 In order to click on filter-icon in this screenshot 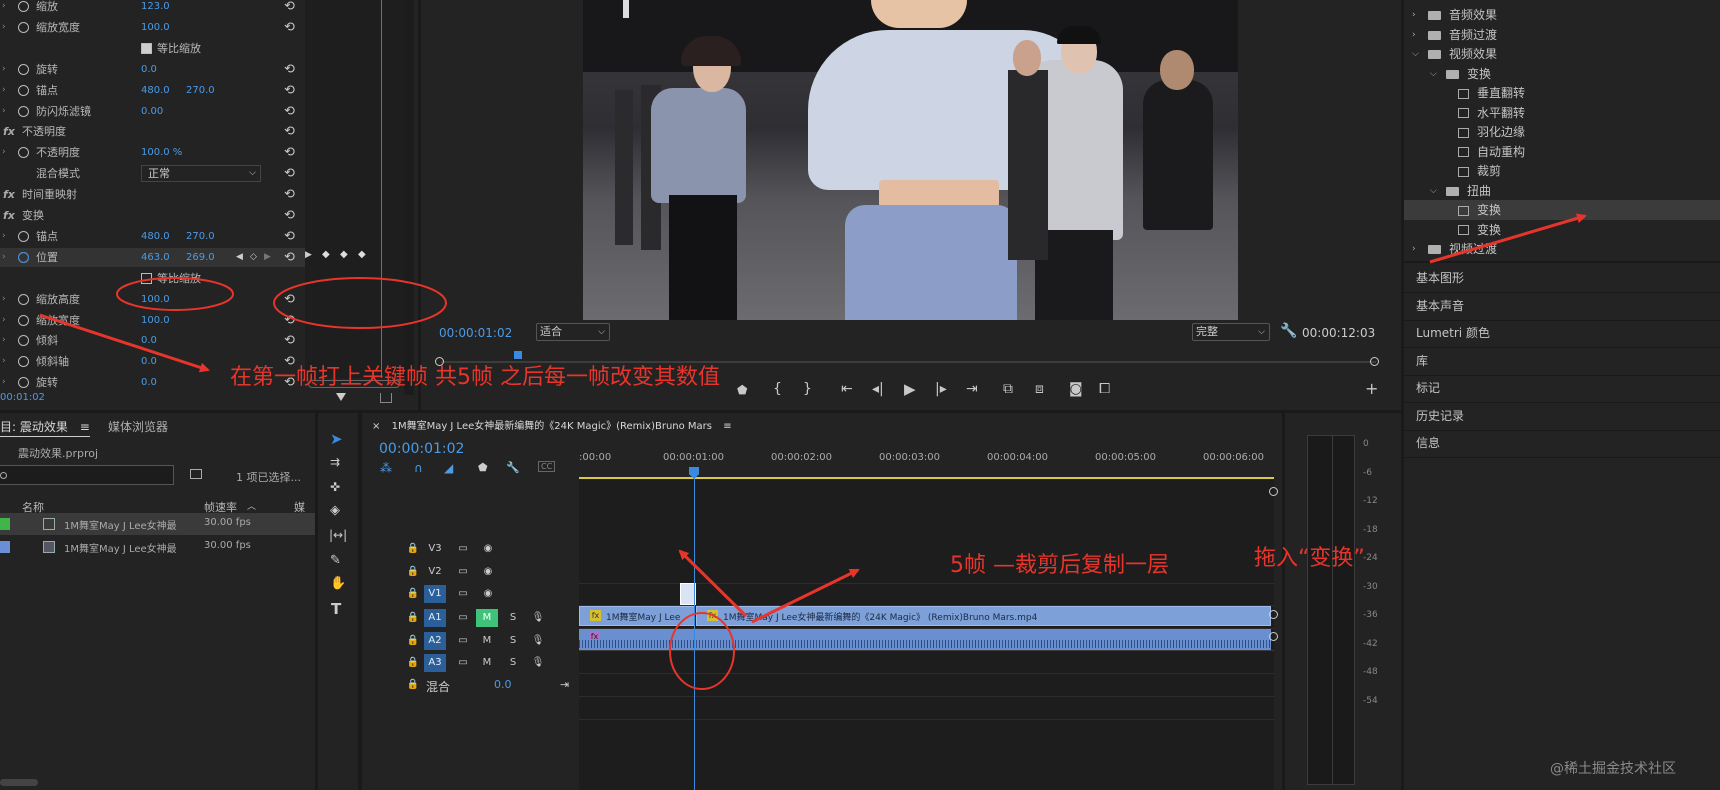, I will do `click(341, 398)`.